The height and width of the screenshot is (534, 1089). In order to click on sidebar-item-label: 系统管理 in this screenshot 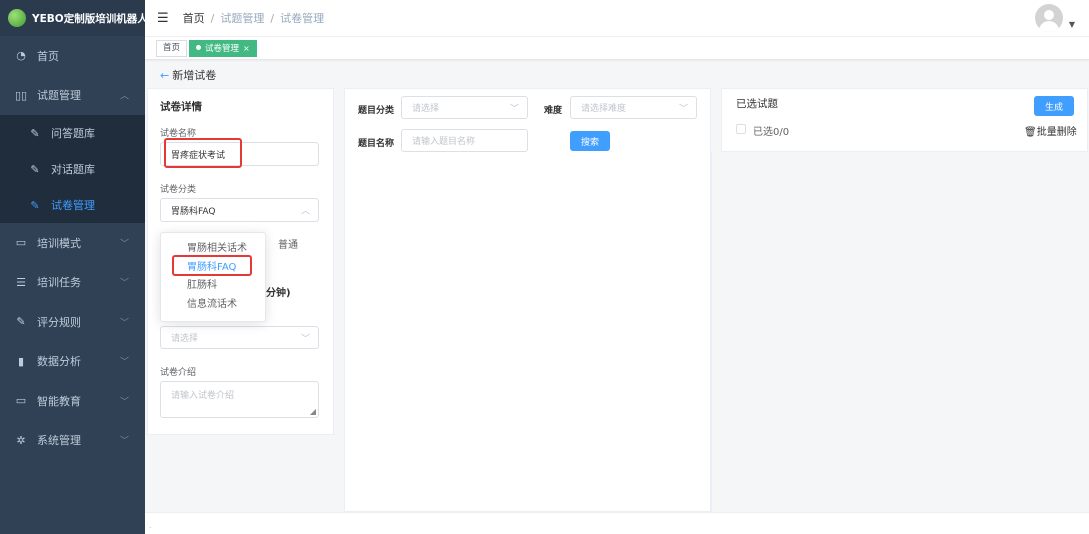, I will do `click(59, 441)`.